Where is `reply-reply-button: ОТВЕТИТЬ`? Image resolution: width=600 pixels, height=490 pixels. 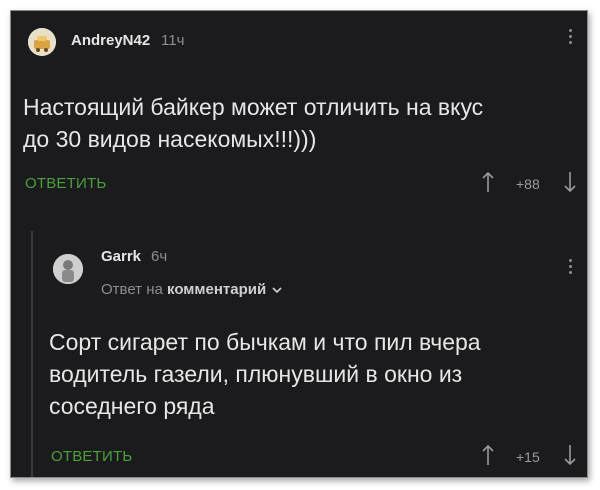 reply-reply-button: ОТВЕТИТЬ is located at coordinates (91, 456).